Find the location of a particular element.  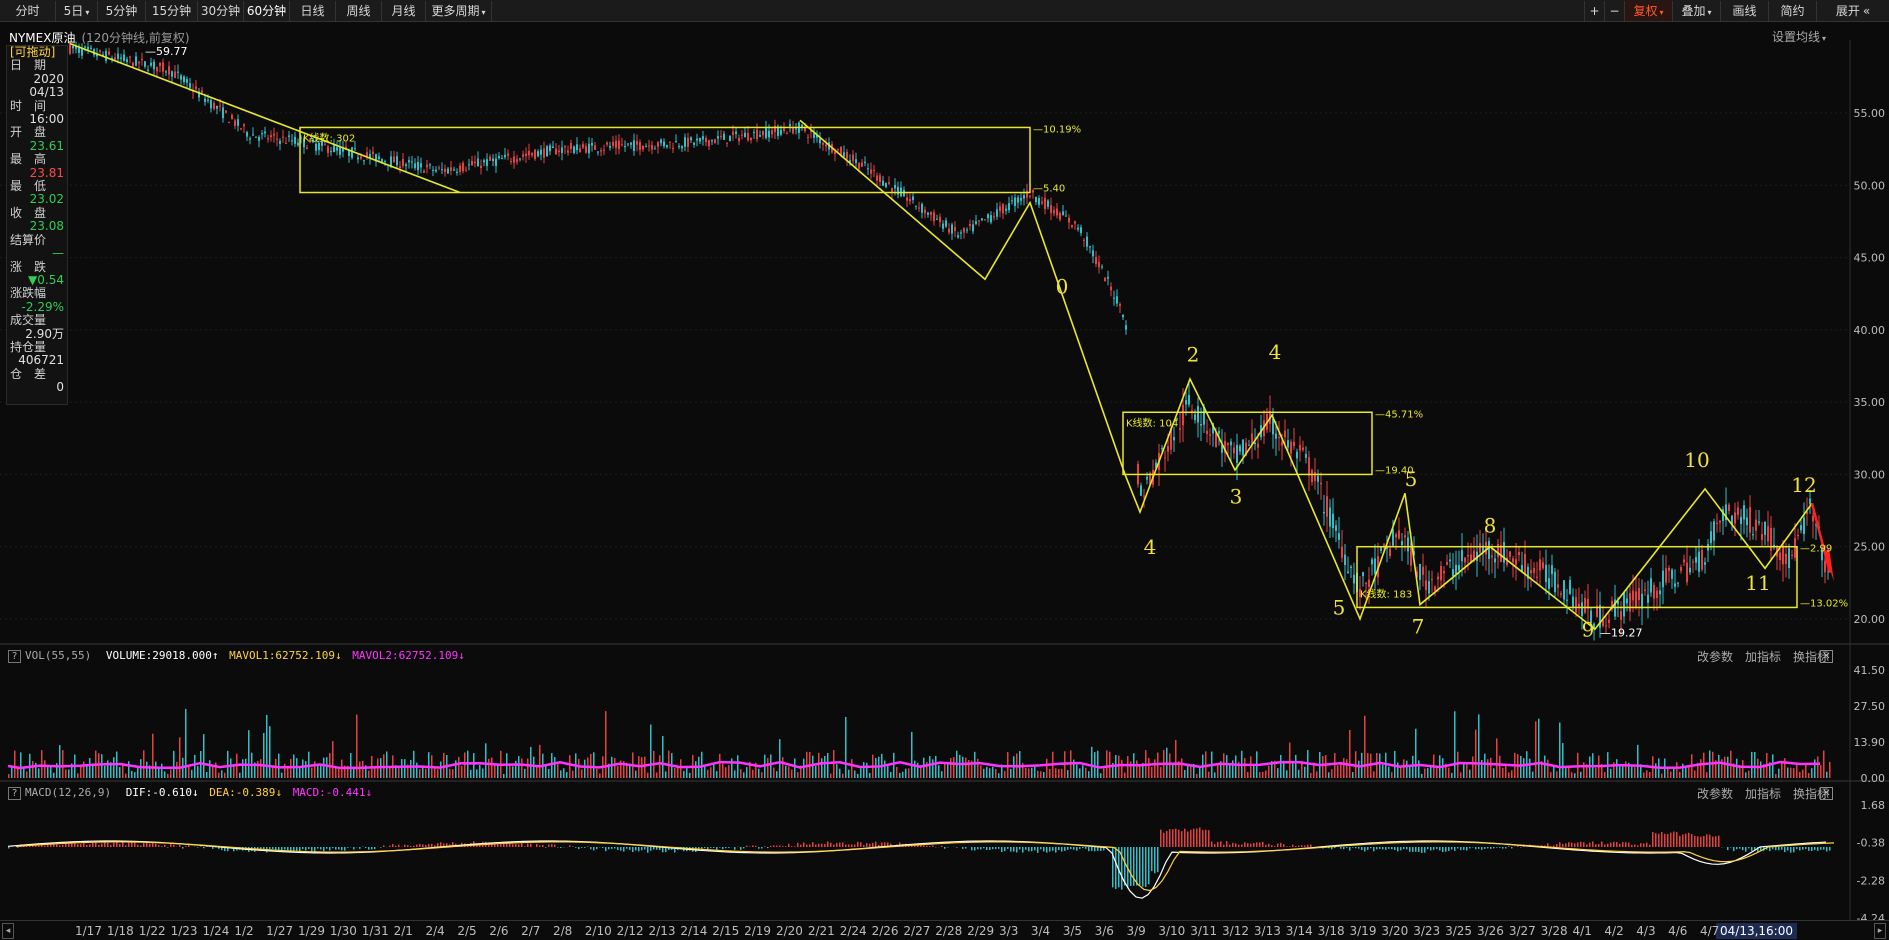

zoom-out-button: − is located at coordinates (1614, 11).